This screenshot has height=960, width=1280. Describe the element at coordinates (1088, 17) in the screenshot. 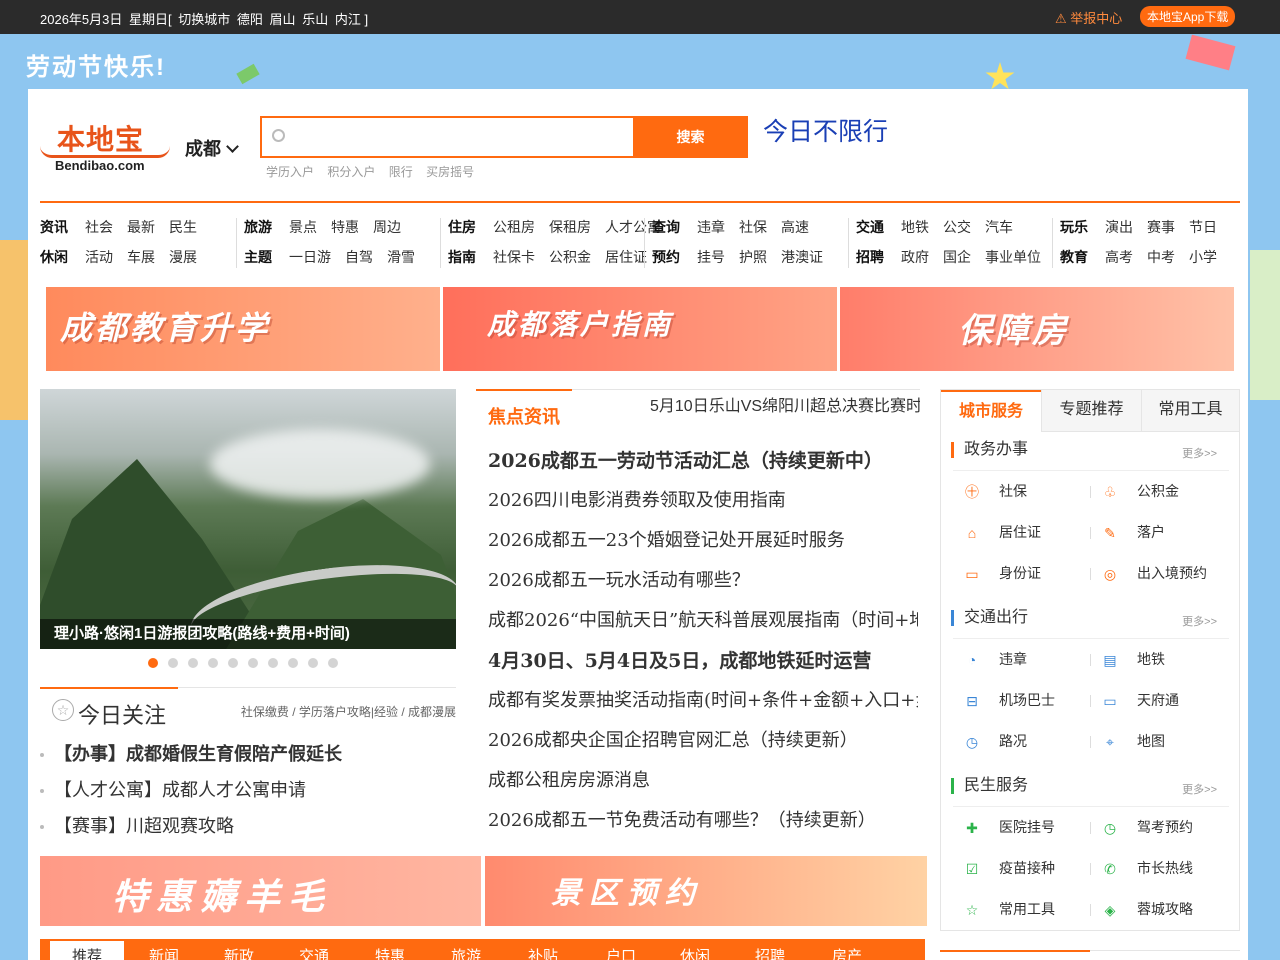

I see `report-center-link: ⚠ 举报中心` at that location.